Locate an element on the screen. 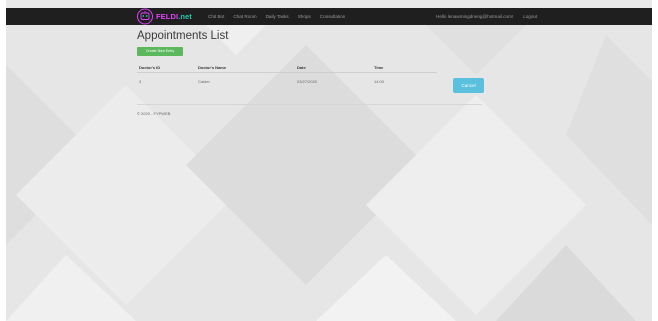  cell-doctor-name: Calder is located at coordinates (204, 81).